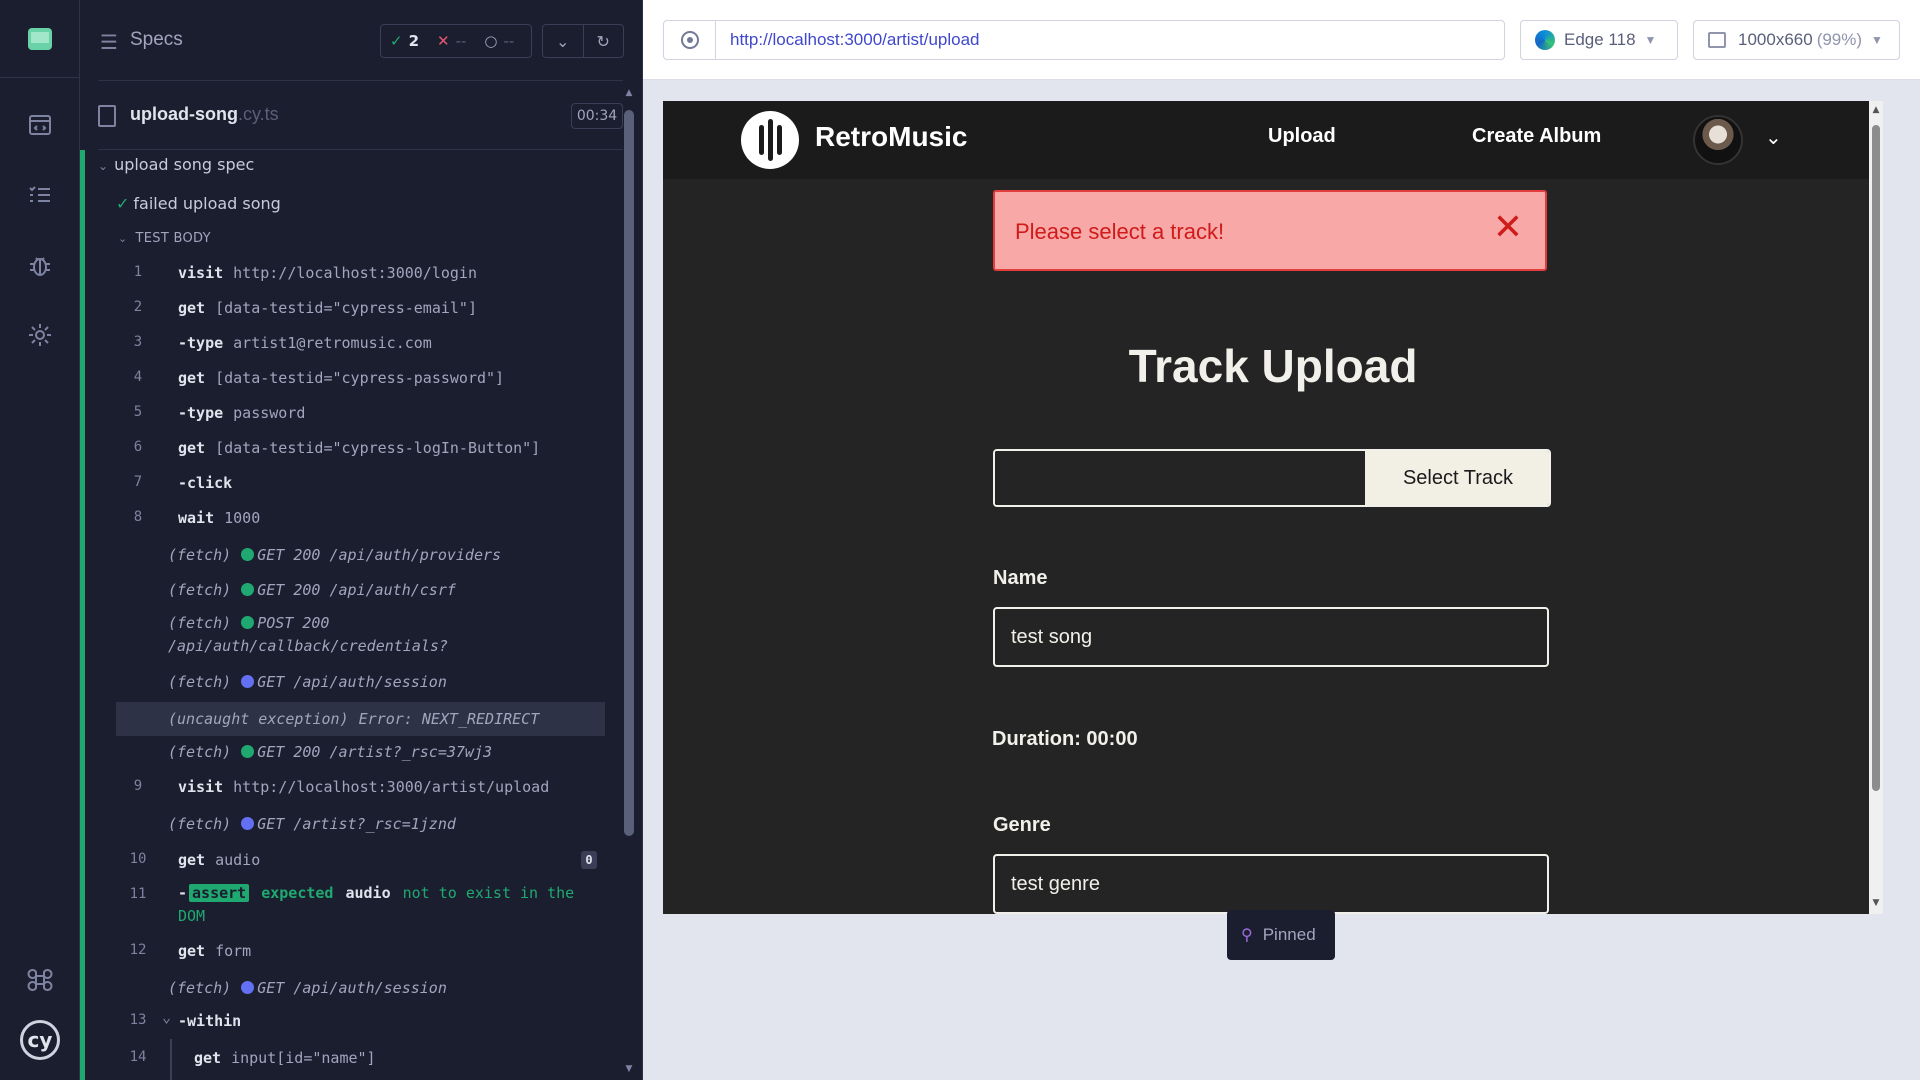  I want to click on nav-upload-link: Upload, so click(1302, 136).